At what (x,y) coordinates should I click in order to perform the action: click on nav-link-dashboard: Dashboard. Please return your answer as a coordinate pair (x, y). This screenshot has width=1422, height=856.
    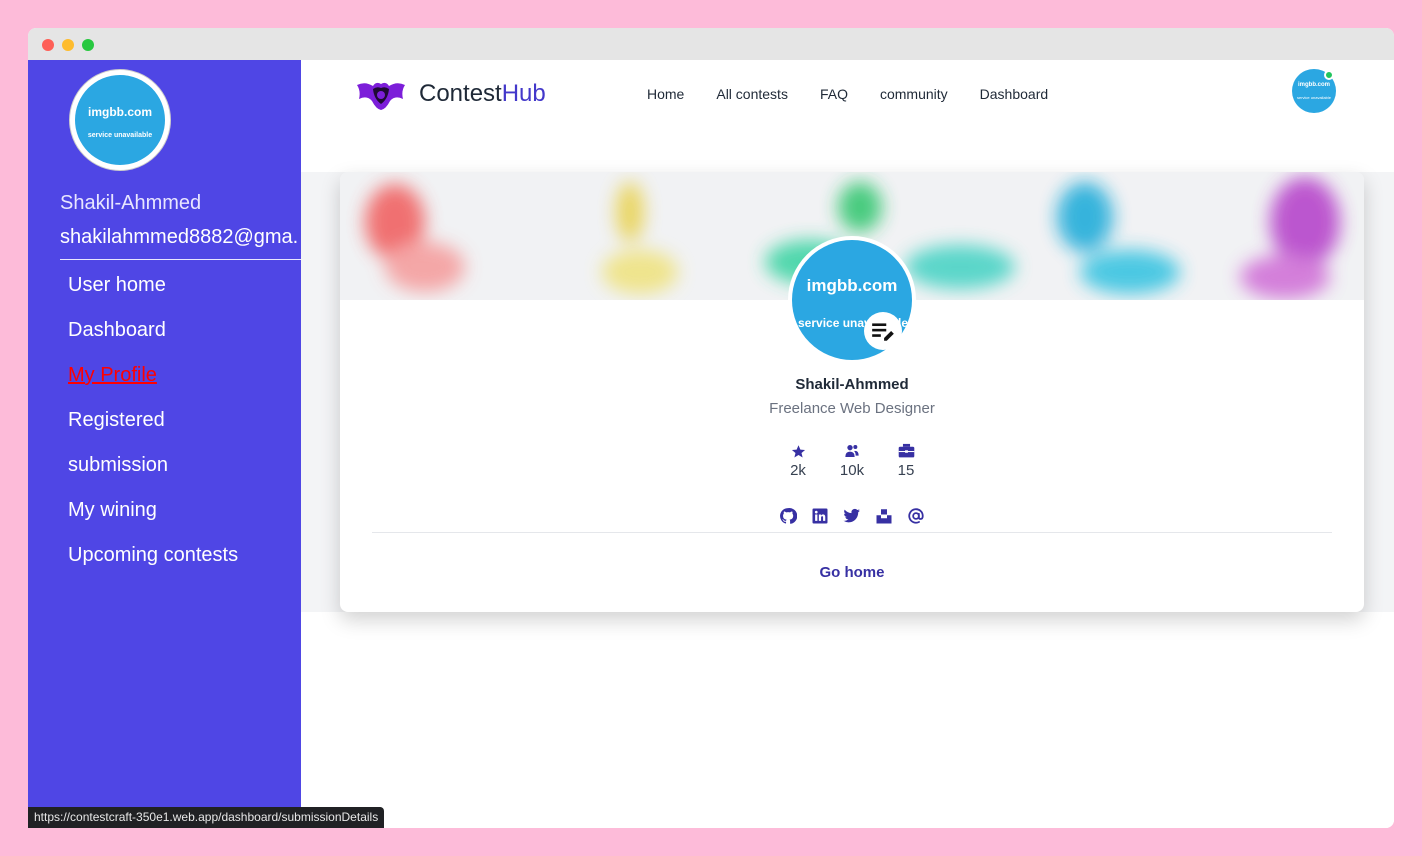
    Looking at the image, I should click on (1014, 94).